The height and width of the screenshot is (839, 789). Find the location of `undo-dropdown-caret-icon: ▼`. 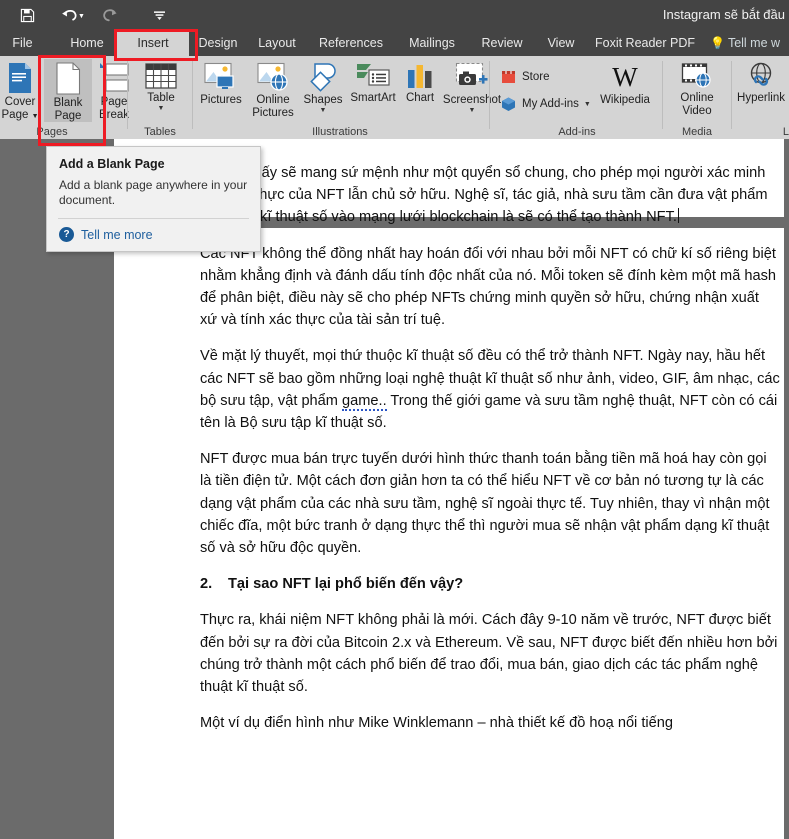

undo-dropdown-caret-icon: ▼ is located at coordinates (81, 16).